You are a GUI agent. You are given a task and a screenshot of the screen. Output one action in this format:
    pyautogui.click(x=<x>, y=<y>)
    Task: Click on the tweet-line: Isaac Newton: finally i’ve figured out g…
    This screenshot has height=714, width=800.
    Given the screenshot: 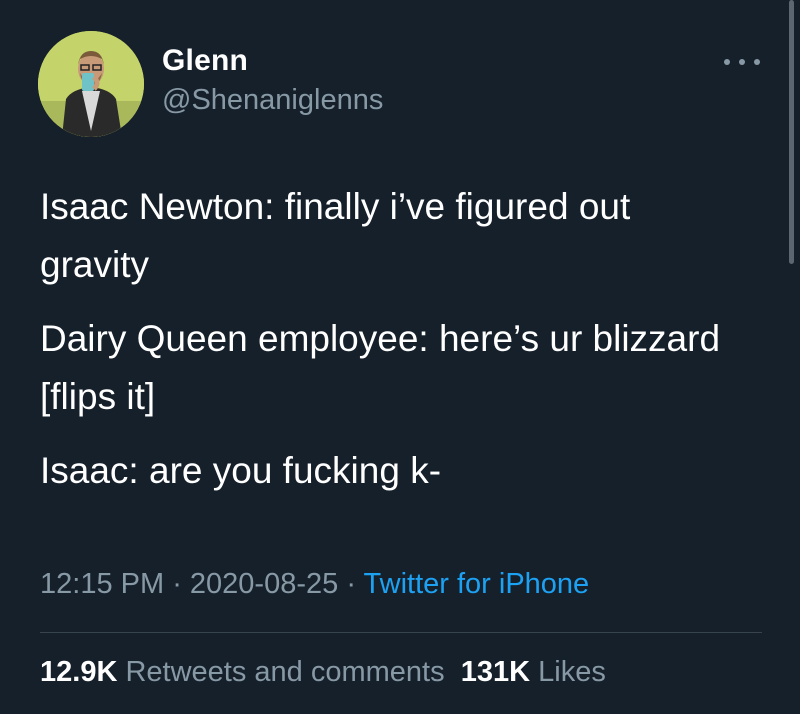 What is the action you would take?
    pyautogui.click(x=335, y=235)
    